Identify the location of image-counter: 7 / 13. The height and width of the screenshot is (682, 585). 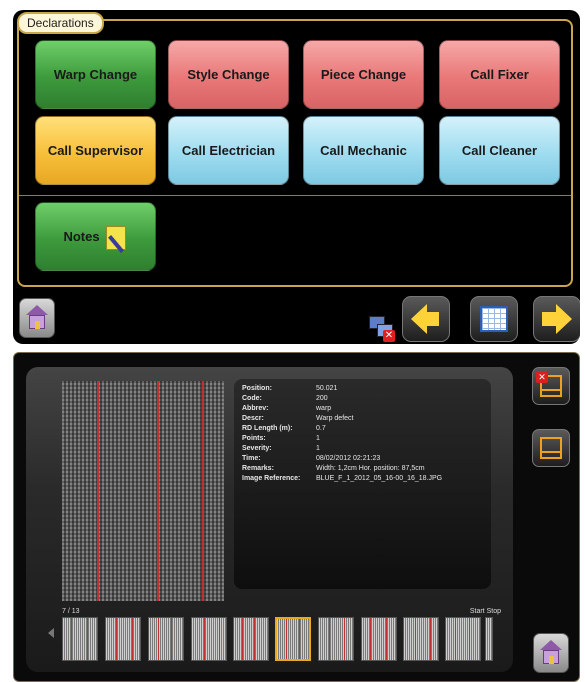
(71, 611).